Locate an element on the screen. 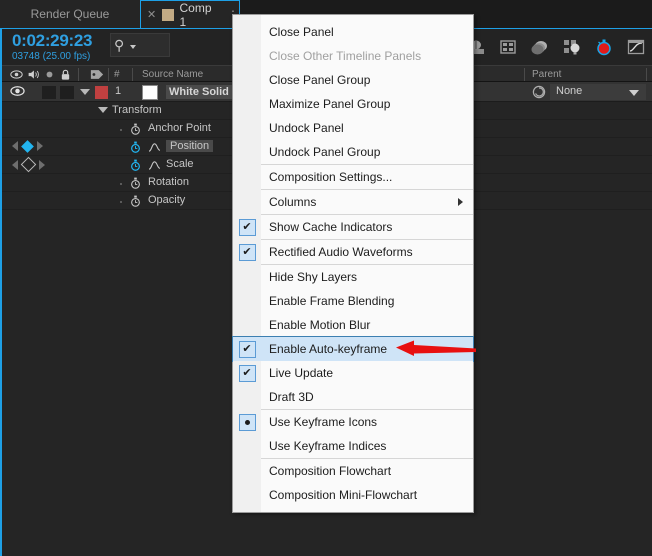 This screenshot has width=652, height=556. layer-source-swatch is located at coordinates (150, 92).